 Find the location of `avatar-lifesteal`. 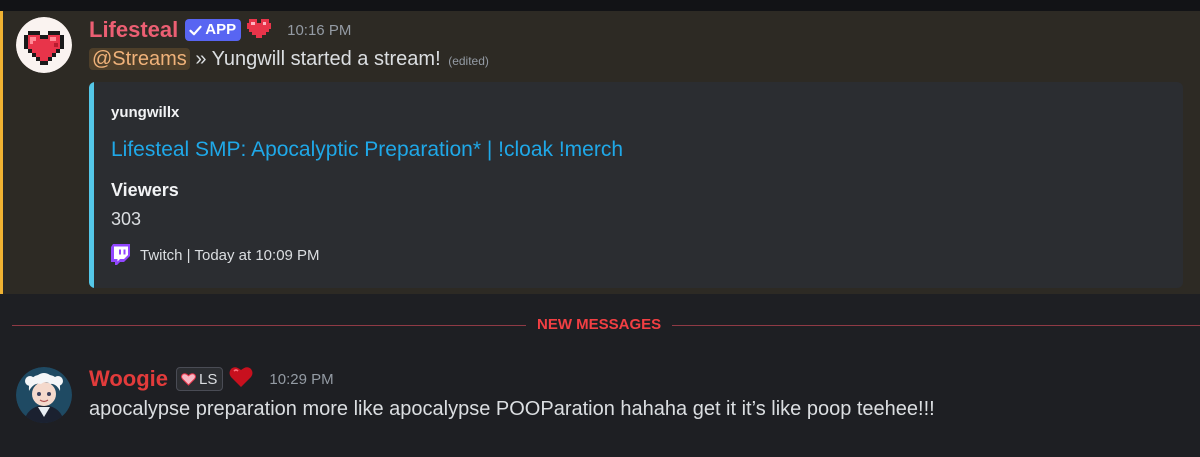

avatar-lifesteal is located at coordinates (44, 45).